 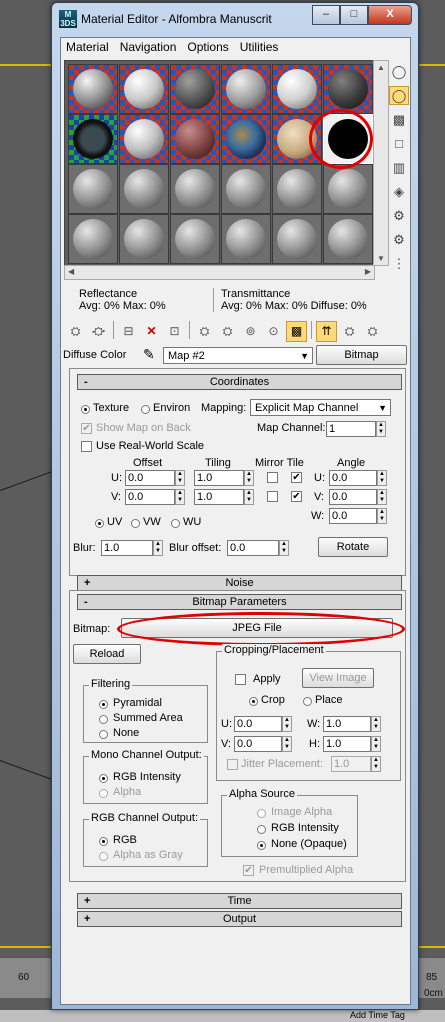 What do you see at coordinates (219, 272) in the screenshot?
I see `sample-slots-horizontal-scrollbar: ◀ ▶` at bounding box center [219, 272].